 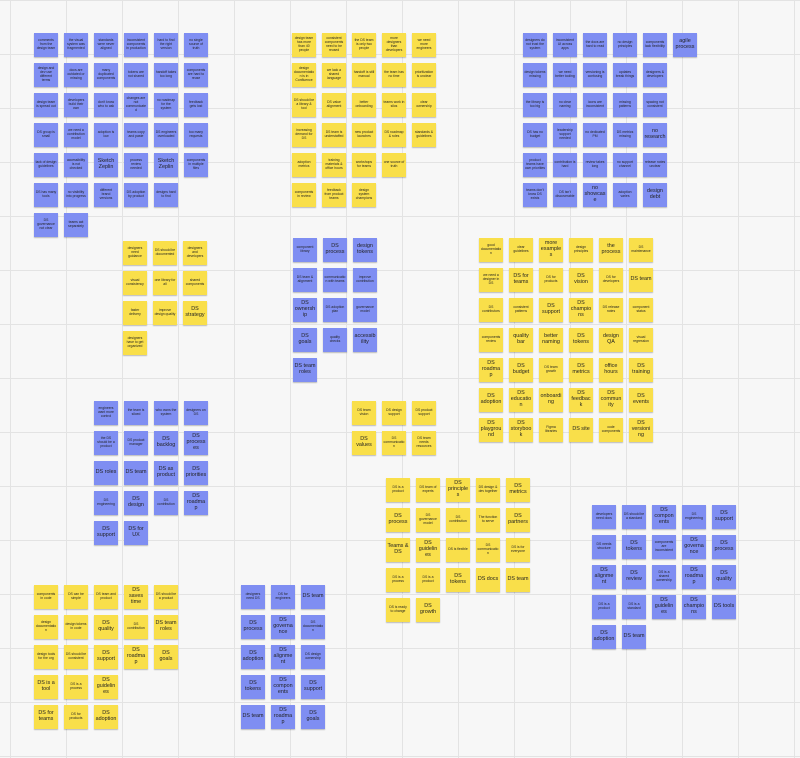 What do you see at coordinates (305, 370) in the screenshot?
I see `sticky-note: DS team roles` at bounding box center [305, 370].